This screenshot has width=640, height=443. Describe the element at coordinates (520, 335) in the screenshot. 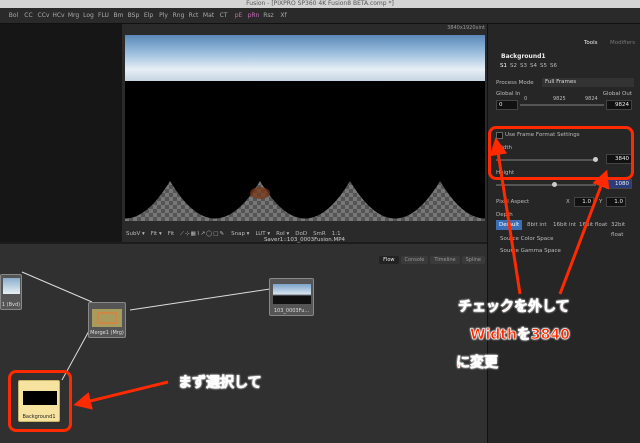

I see `annotation-uncheck-line2: Widthを3840` at that location.